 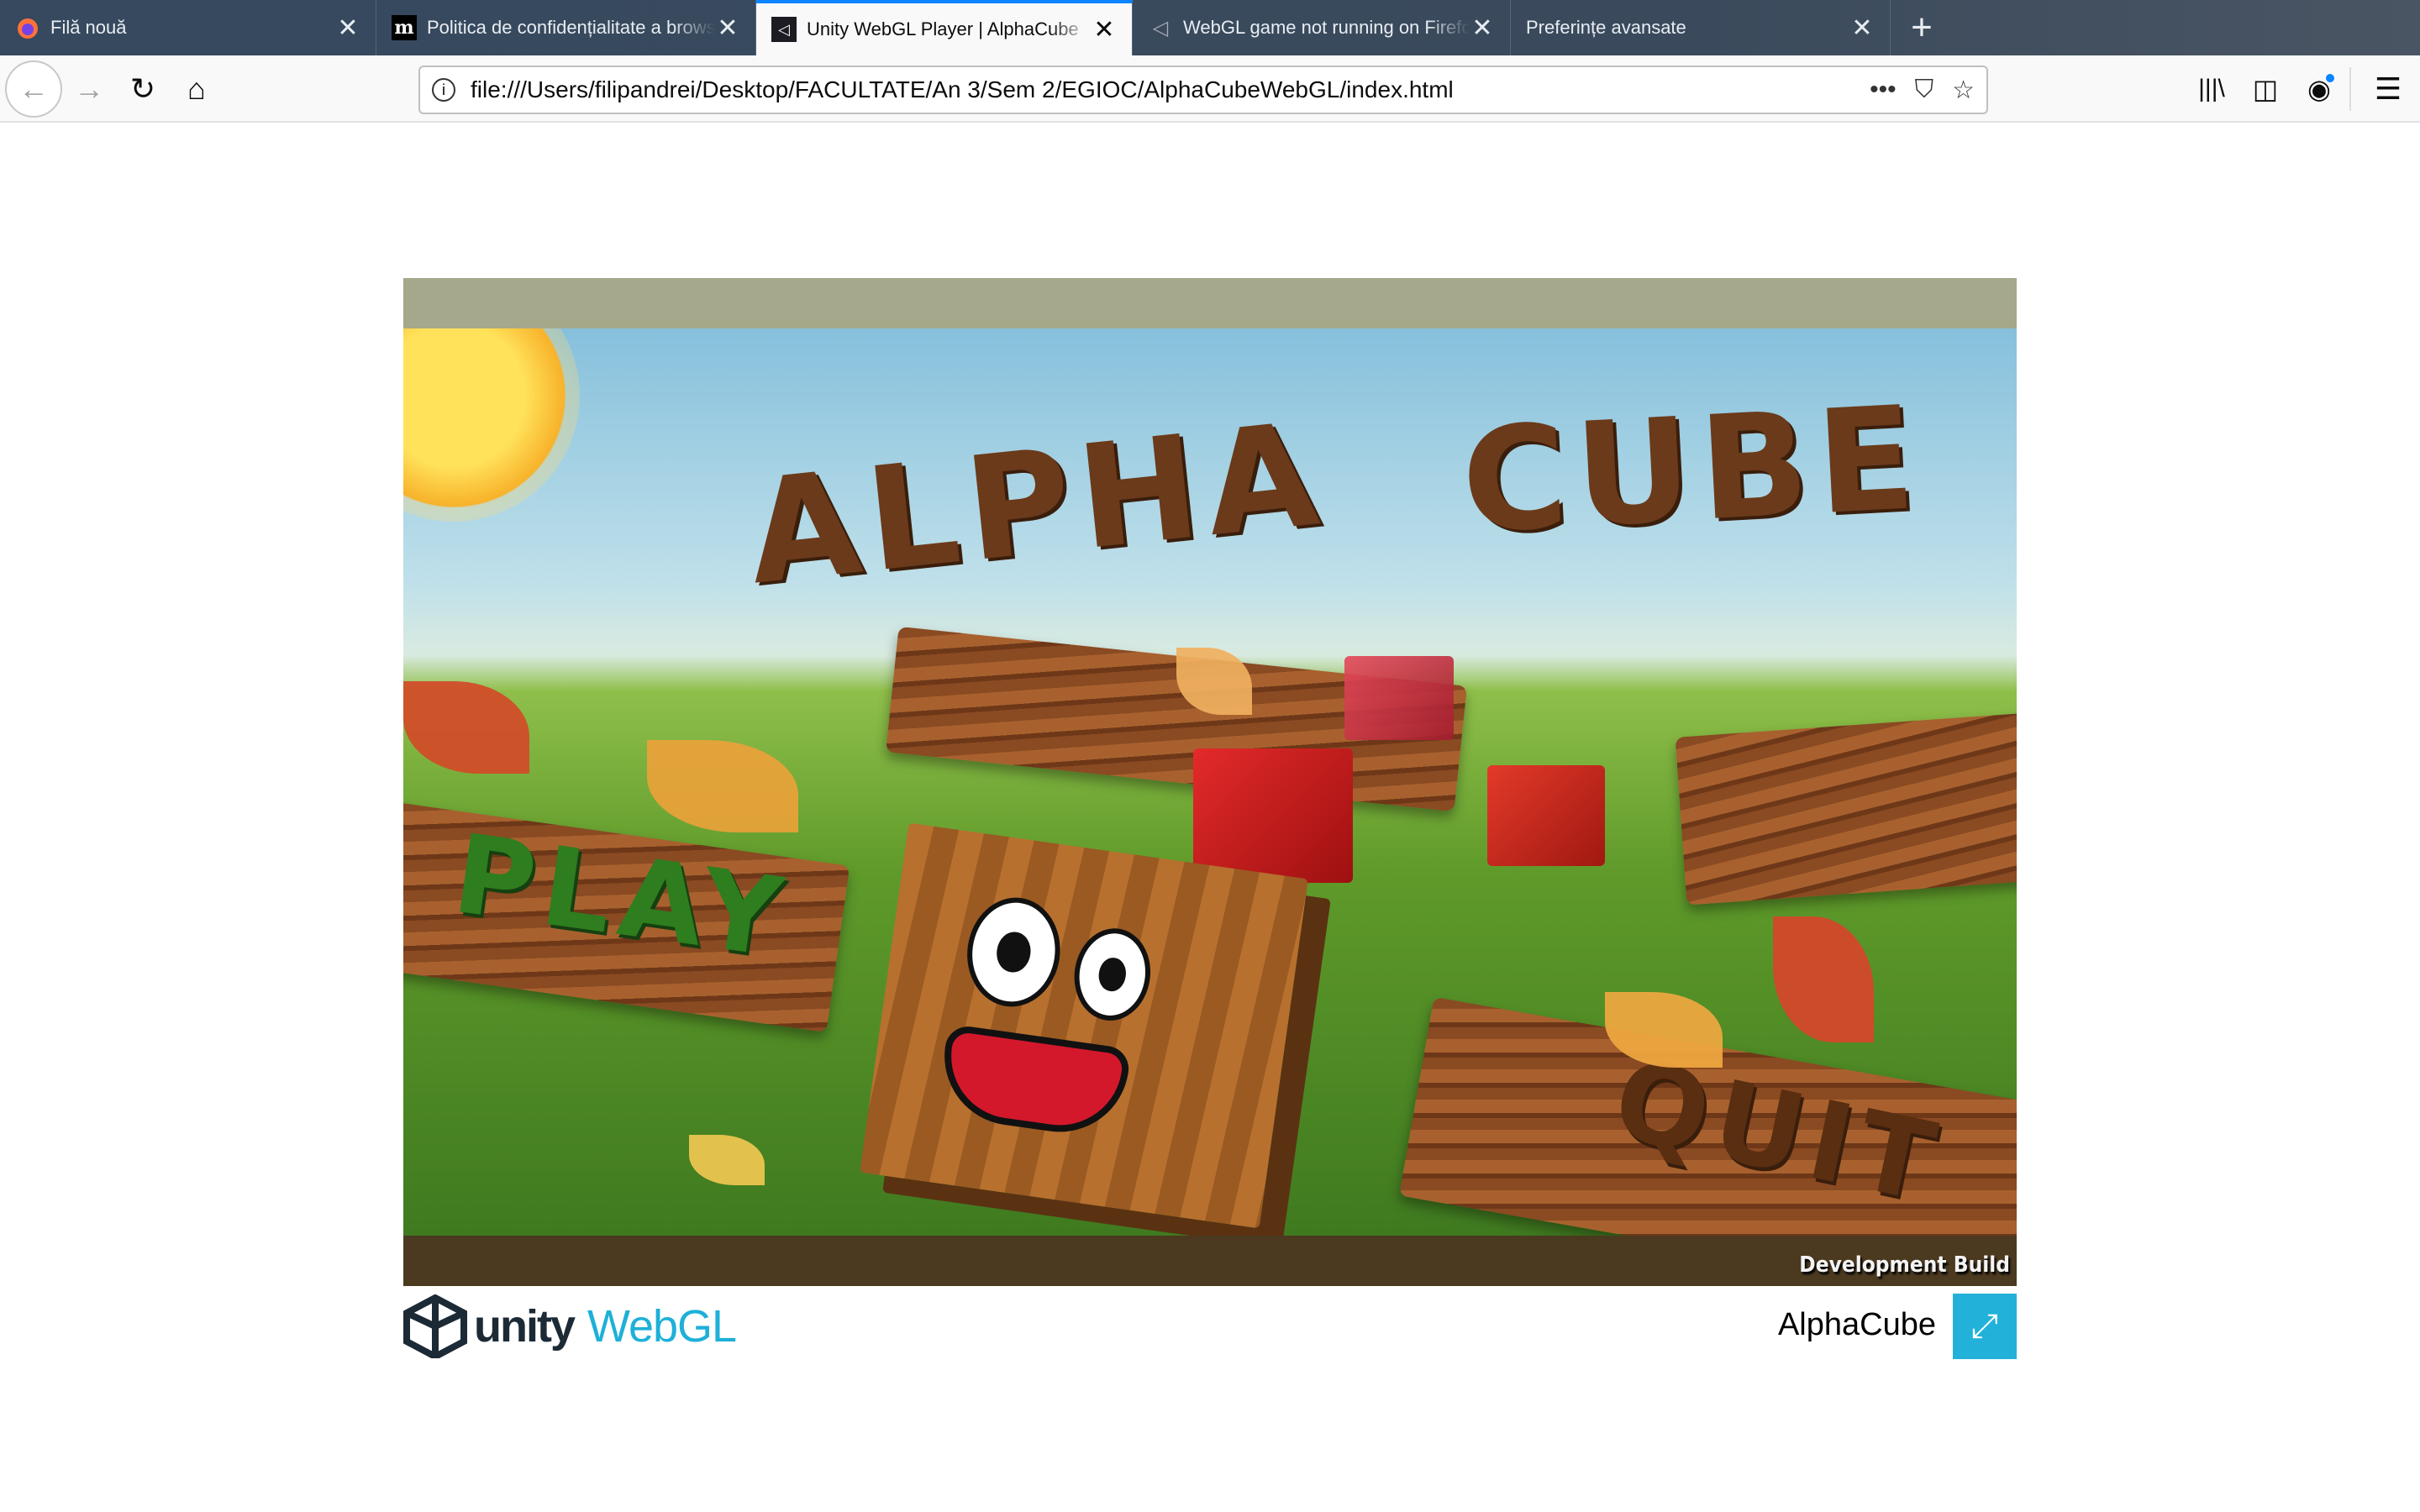 What do you see at coordinates (90, 89) in the screenshot?
I see `forward-button: →` at bounding box center [90, 89].